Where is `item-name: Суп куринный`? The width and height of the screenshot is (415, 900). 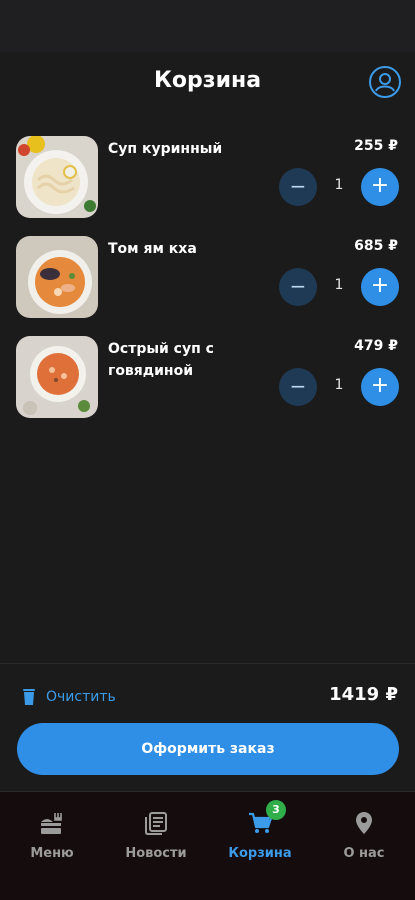 item-name: Суп куринный is located at coordinates (165, 149).